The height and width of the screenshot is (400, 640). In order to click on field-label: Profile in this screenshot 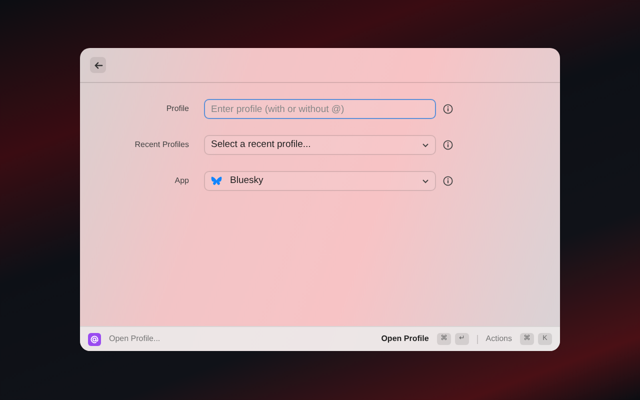, I will do `click(177, 109)`.